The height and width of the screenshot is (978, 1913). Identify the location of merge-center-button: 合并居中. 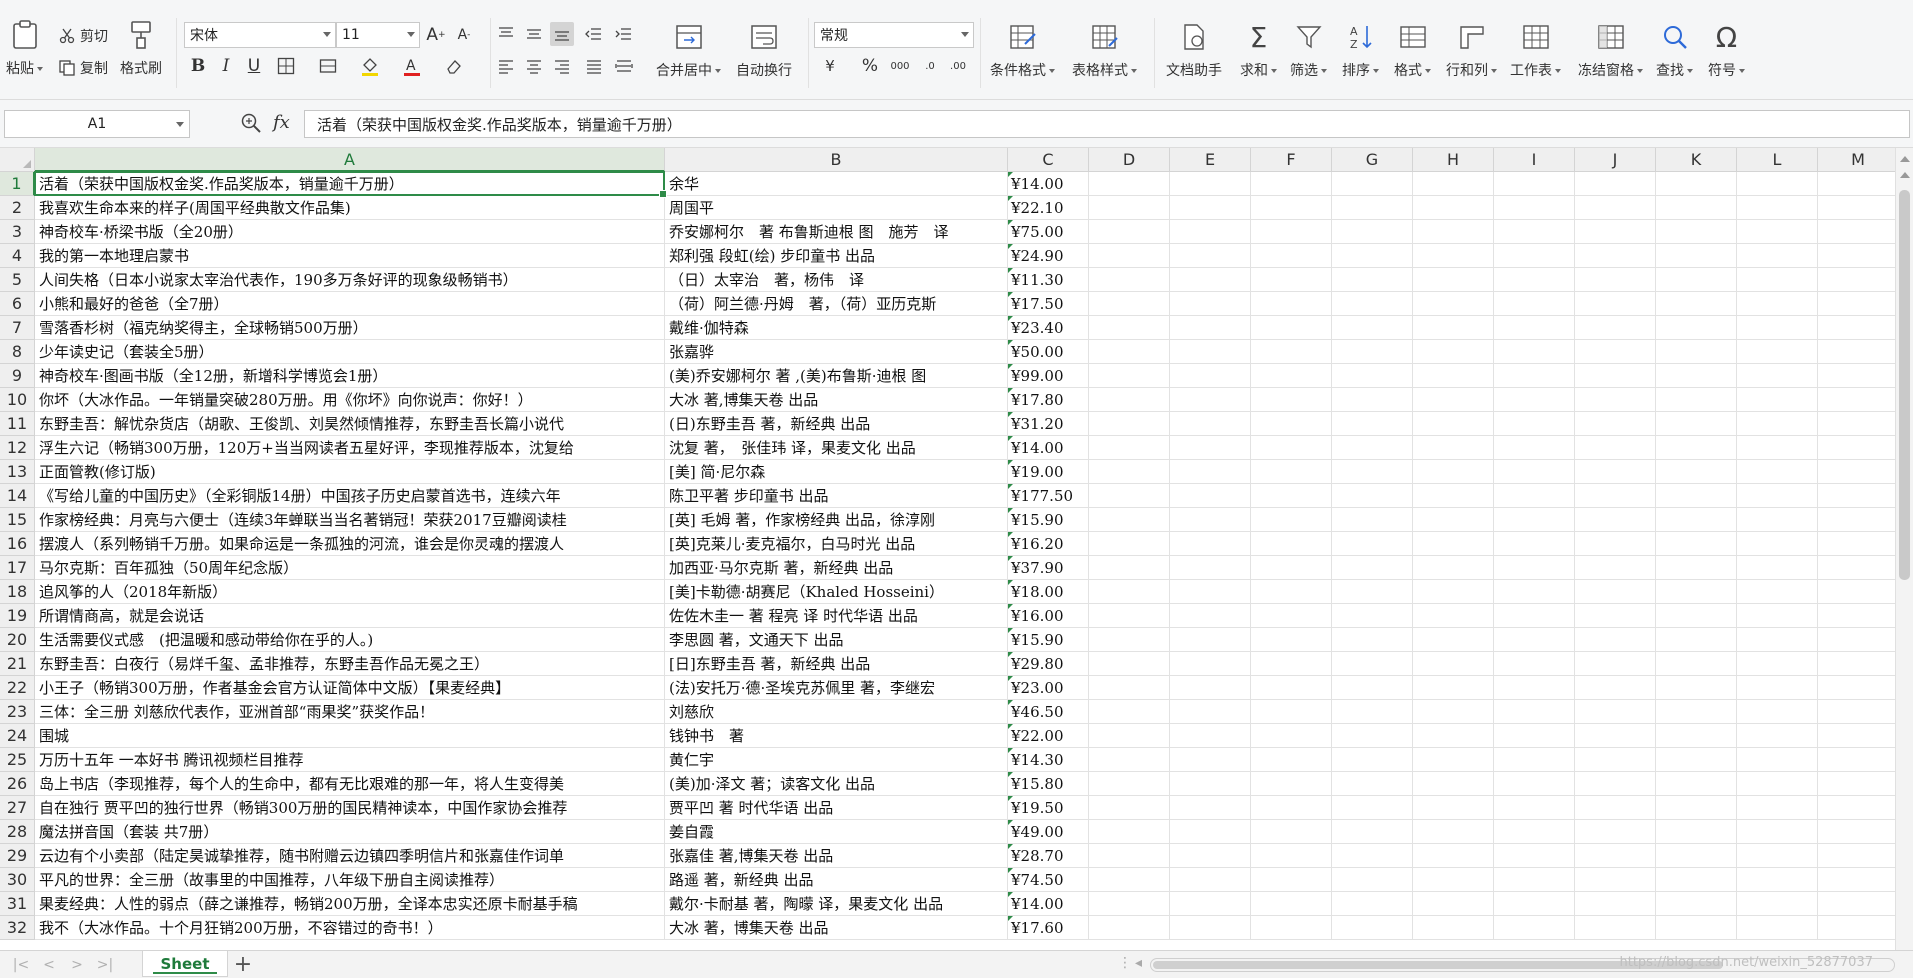
(688, 51).